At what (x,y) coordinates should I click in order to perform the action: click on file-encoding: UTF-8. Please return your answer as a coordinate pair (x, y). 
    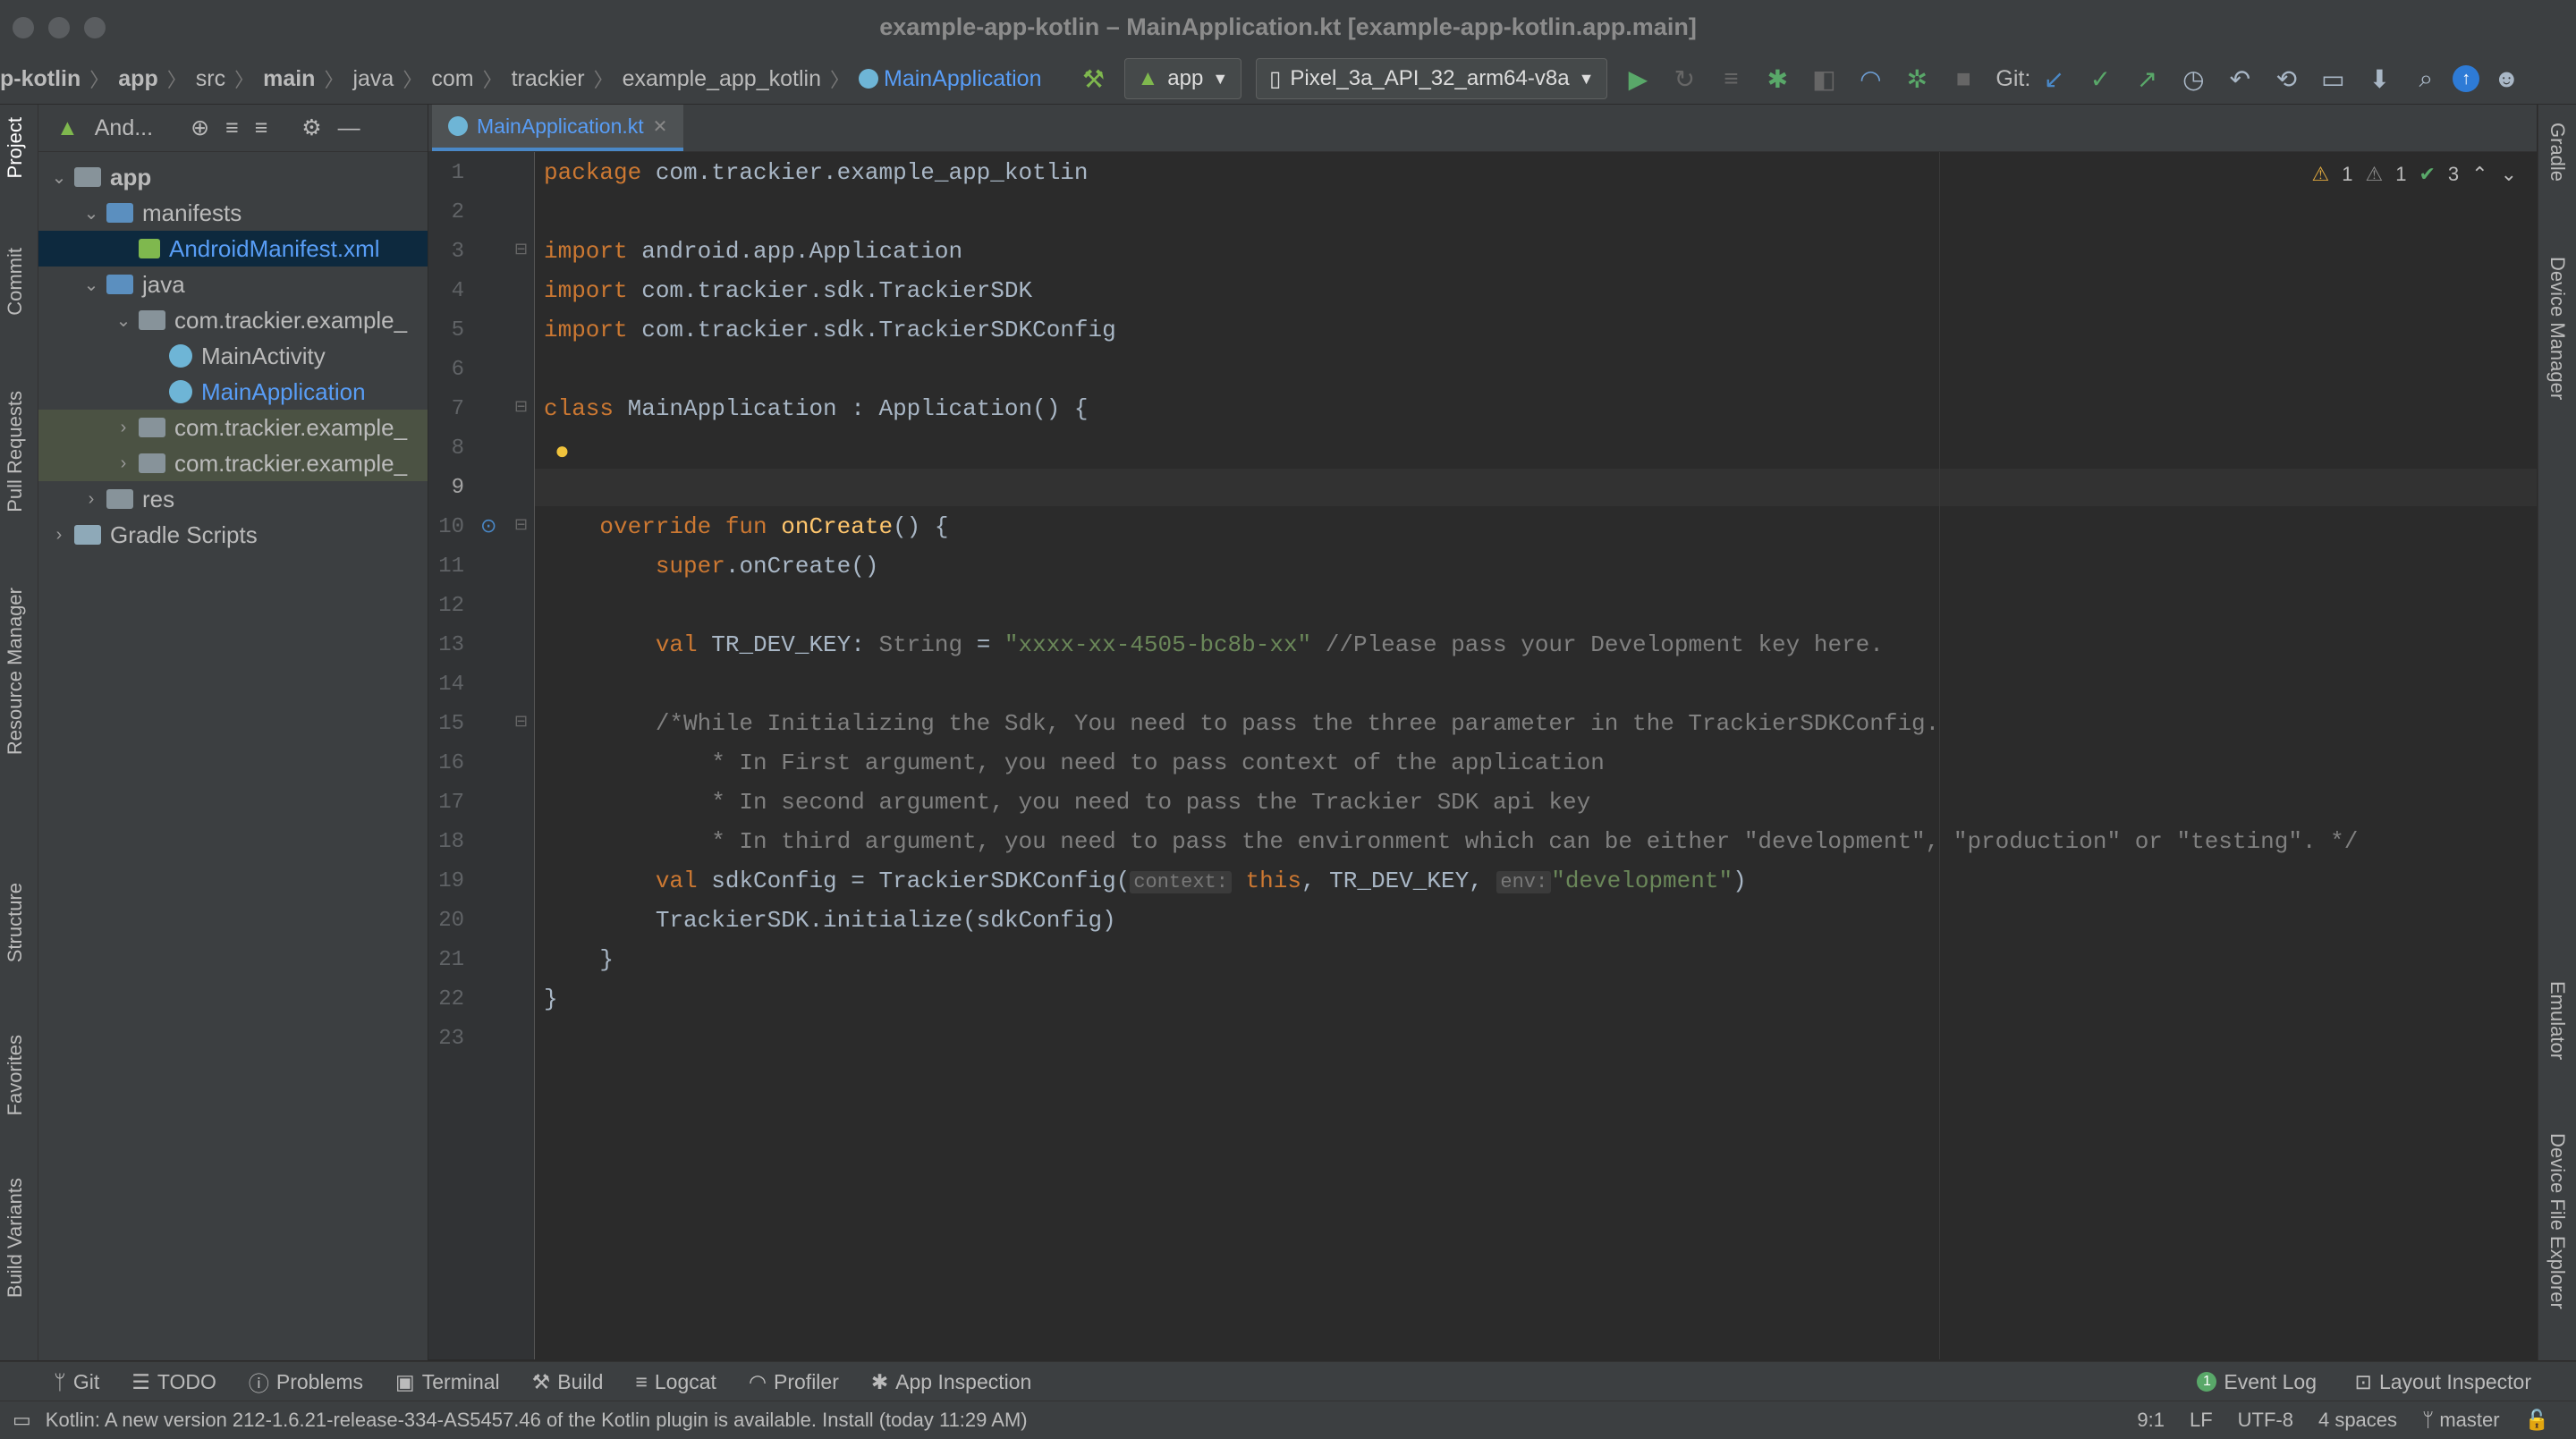
    Looking at the image, I should click on (2265, 1421).